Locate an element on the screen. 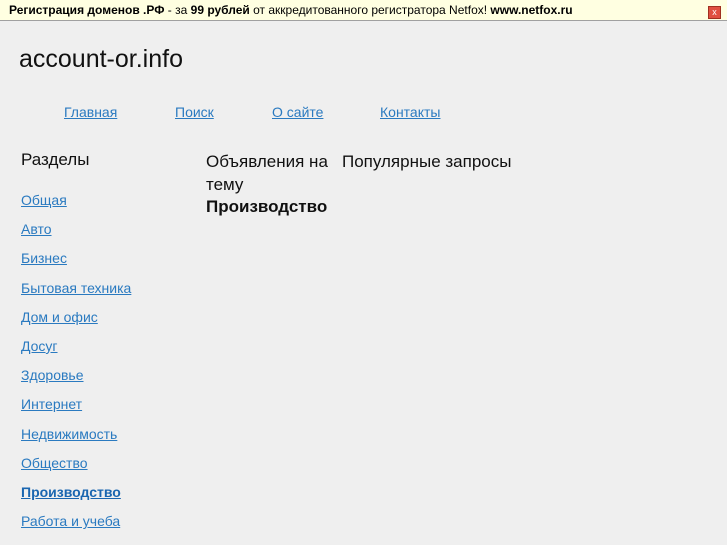 The height and width of the screenshot is (545, 727). sidebar-item-active: Производство is located at coordinates (76, 498).